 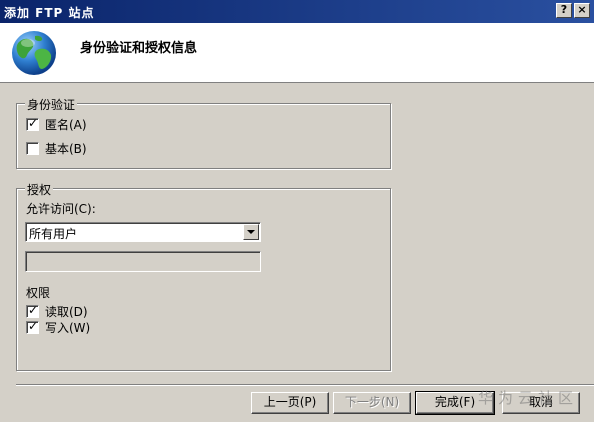 I want to click on allow-access-value: 所有用户, so click(x=53, y=234).